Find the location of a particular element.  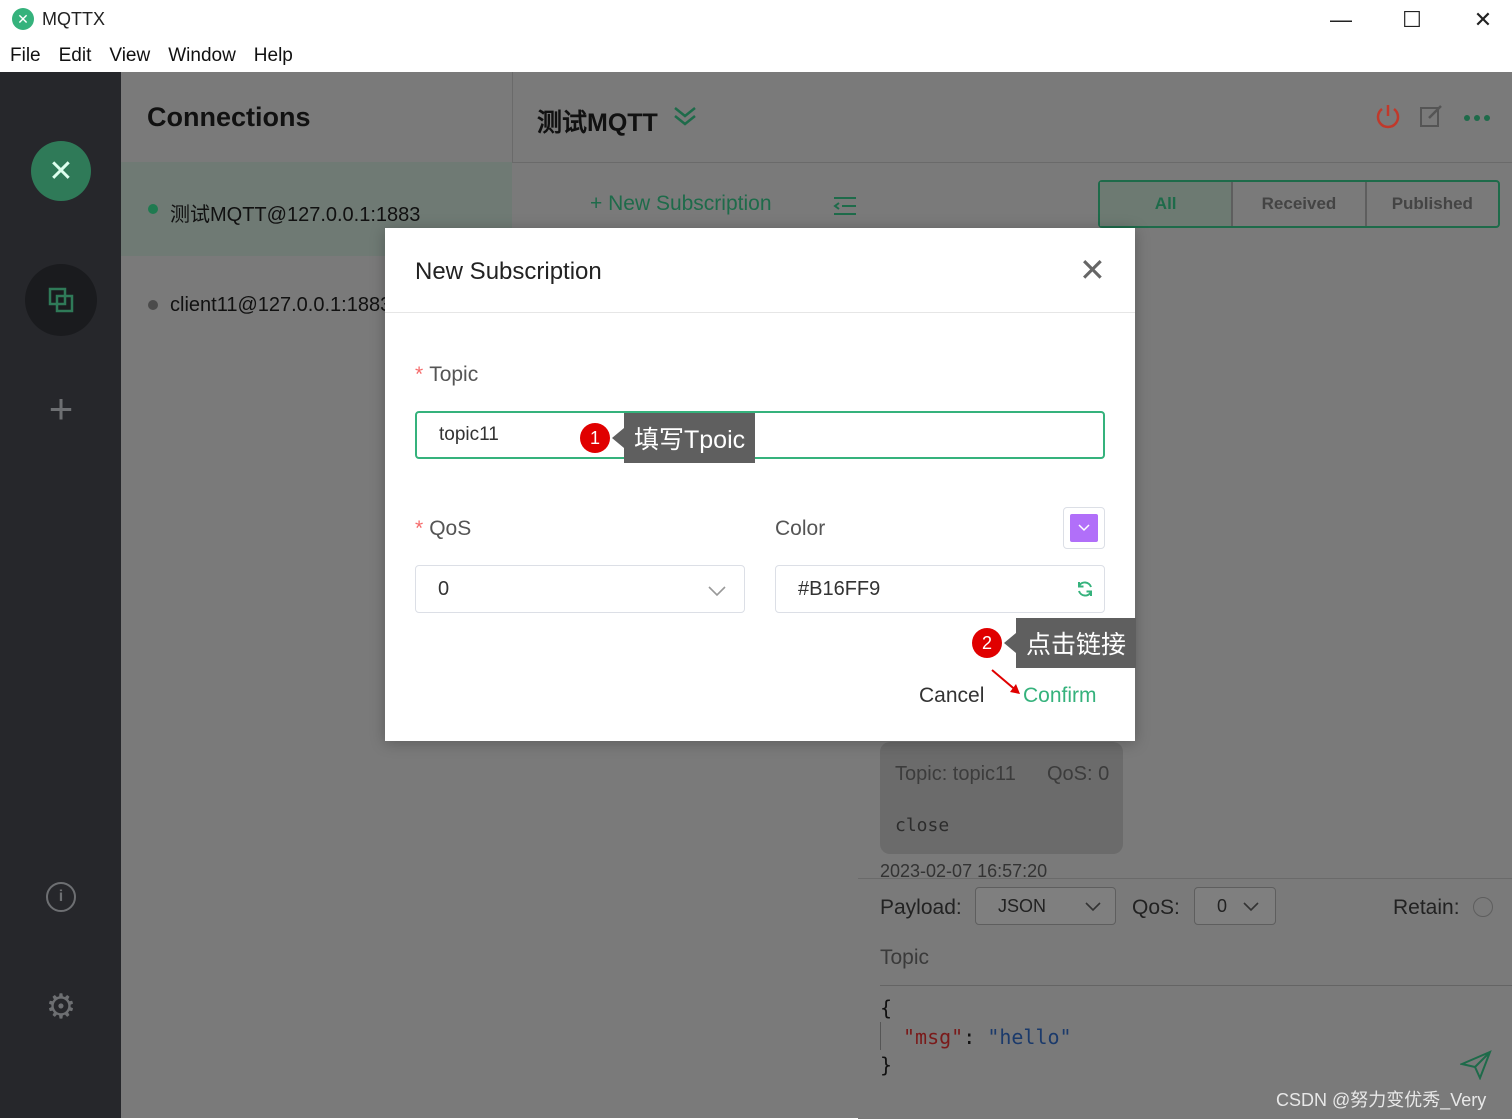

qos-field-label: * QoS is located at coordinates (443, 529).